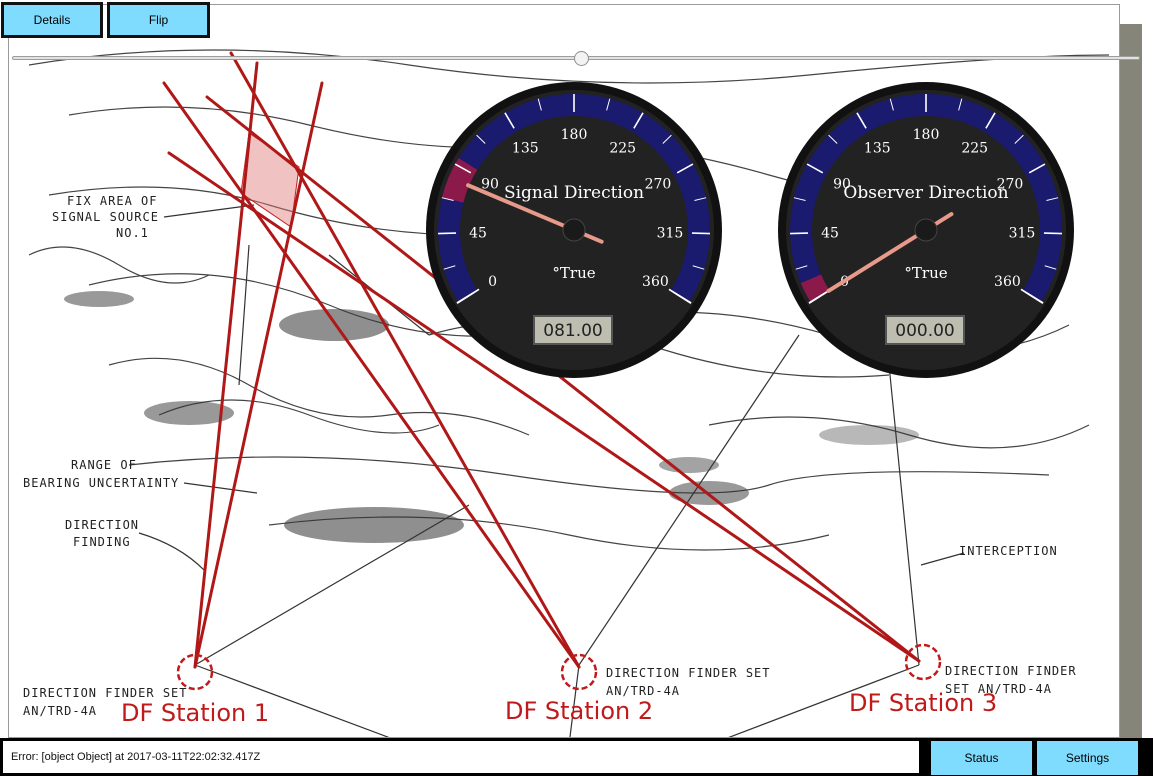 Image resolution: width=1153 pixels, height=776 pixels. Describe the element at coordinates (643, 691) in the screenshot. I see `label-set2-line2: AN/TRD-4A` at that location.